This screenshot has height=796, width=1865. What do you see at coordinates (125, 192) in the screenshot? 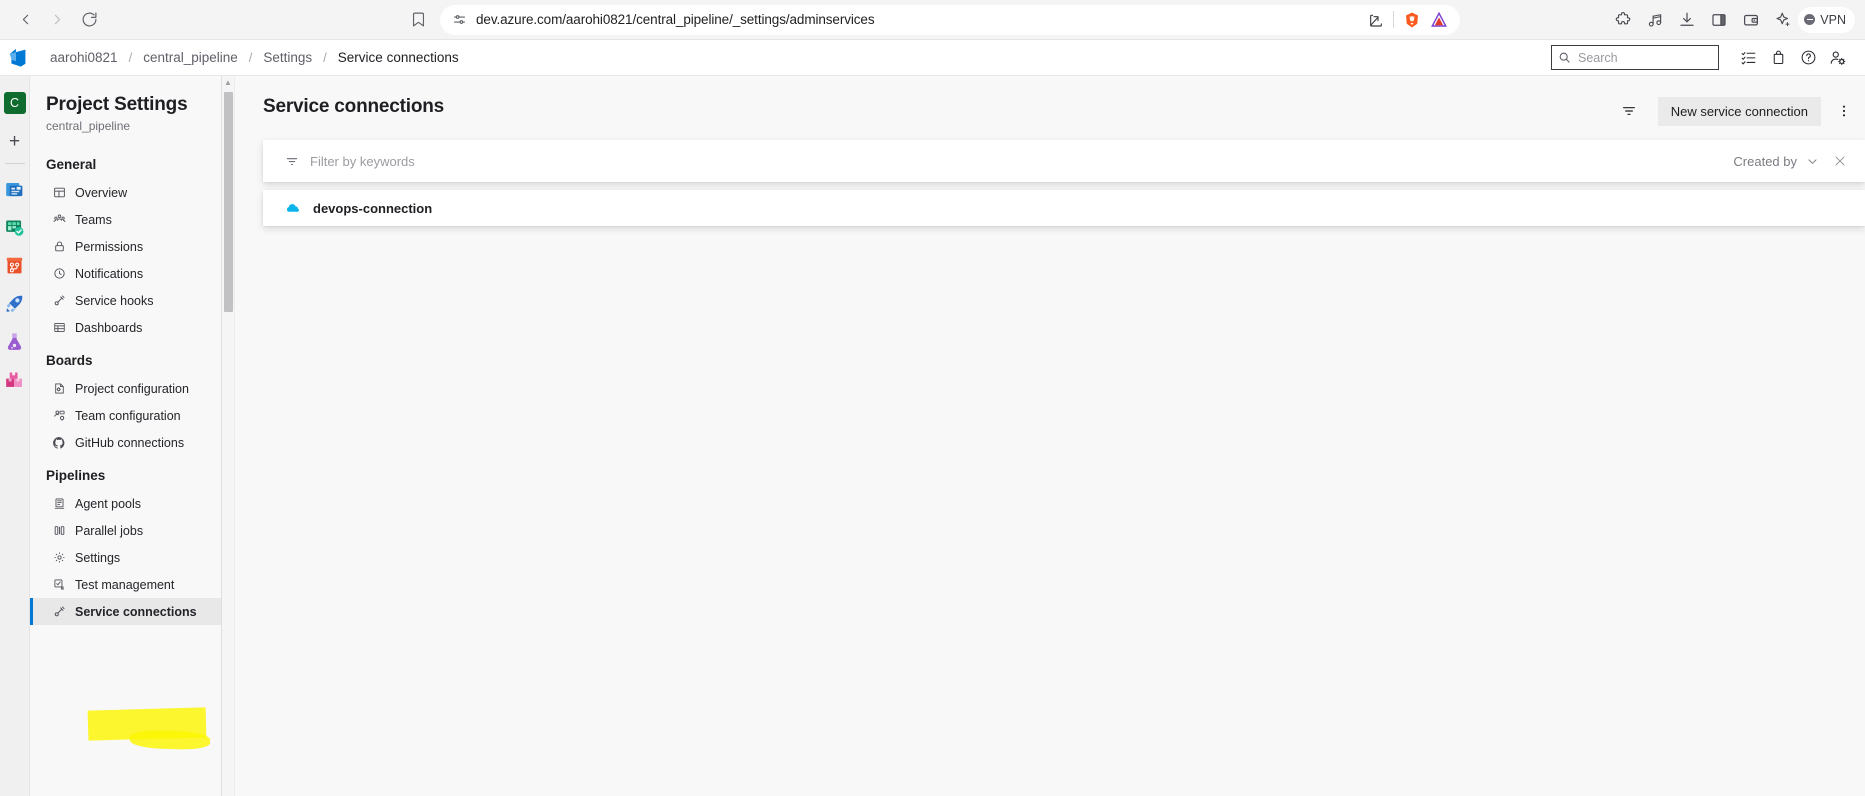
I see `sidebar-item-overview: Overview` at bounding box center [125, 192].